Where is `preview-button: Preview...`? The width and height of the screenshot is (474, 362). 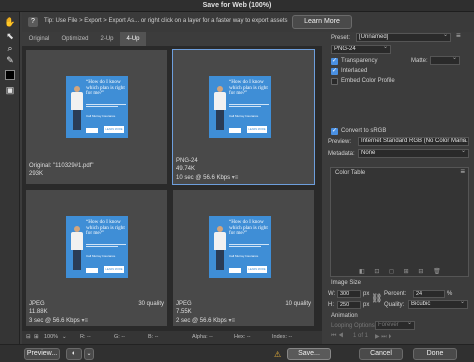
preview-button: Preview... is located at coordinates (42, 354).